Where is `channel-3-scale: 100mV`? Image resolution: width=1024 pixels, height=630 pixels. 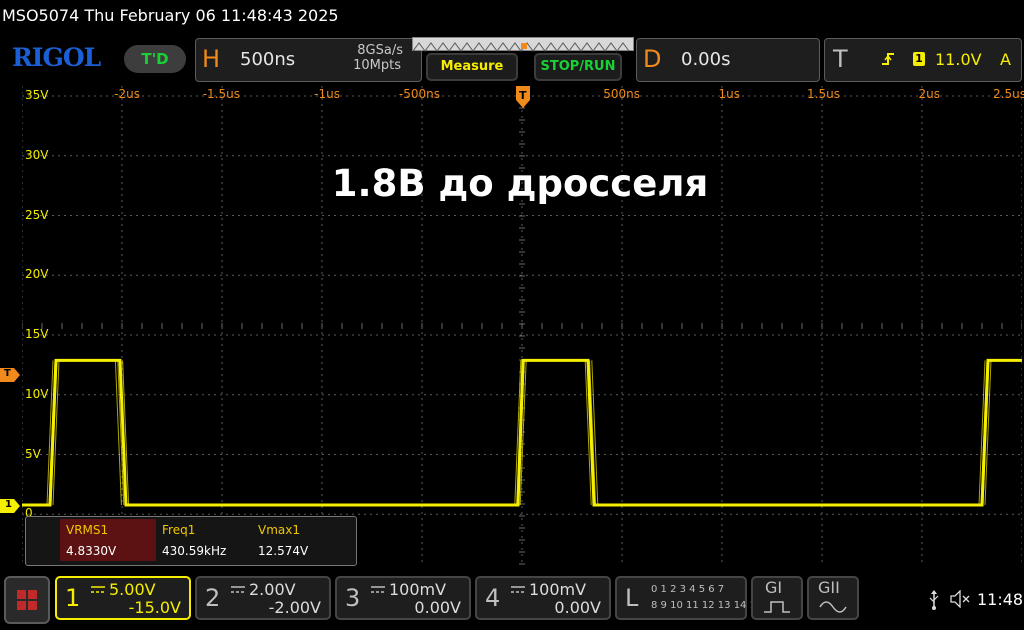
channel-3-scale: 100mV is located at coordinates (418, 589).